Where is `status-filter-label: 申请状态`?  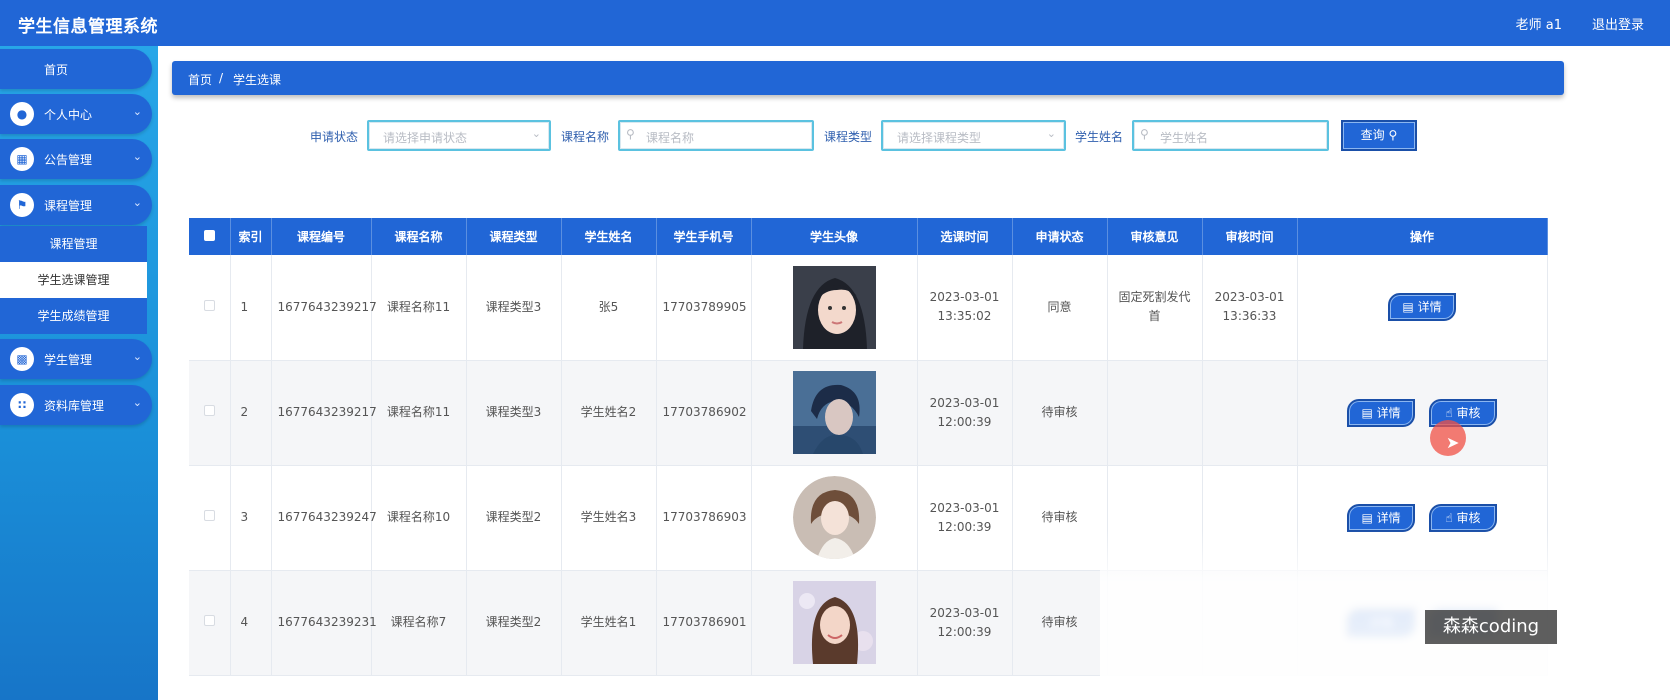
status-filter-label: 申请状态 is located at coordinates (334, 137).